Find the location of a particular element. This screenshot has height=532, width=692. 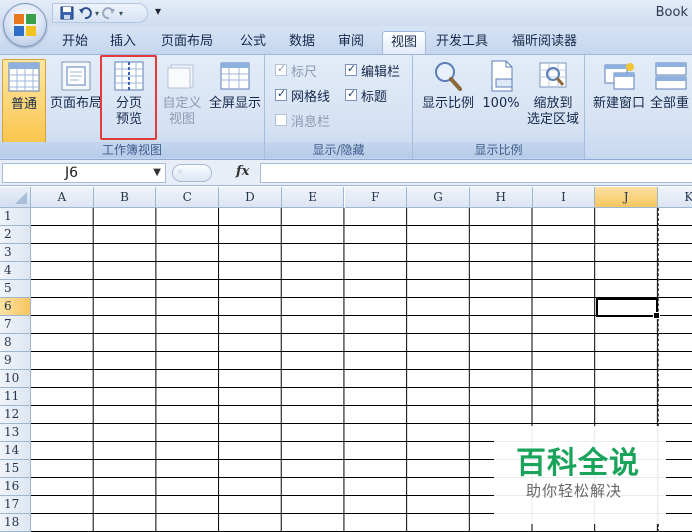

quick-access-toolbar: ▾ ▾ is located at coordinates (100, 13).